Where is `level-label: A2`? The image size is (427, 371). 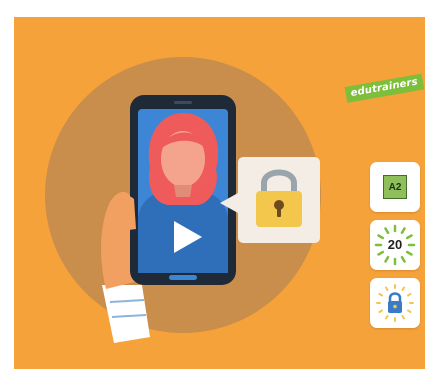
level-label: A2 is located at coordinates (395, 187).